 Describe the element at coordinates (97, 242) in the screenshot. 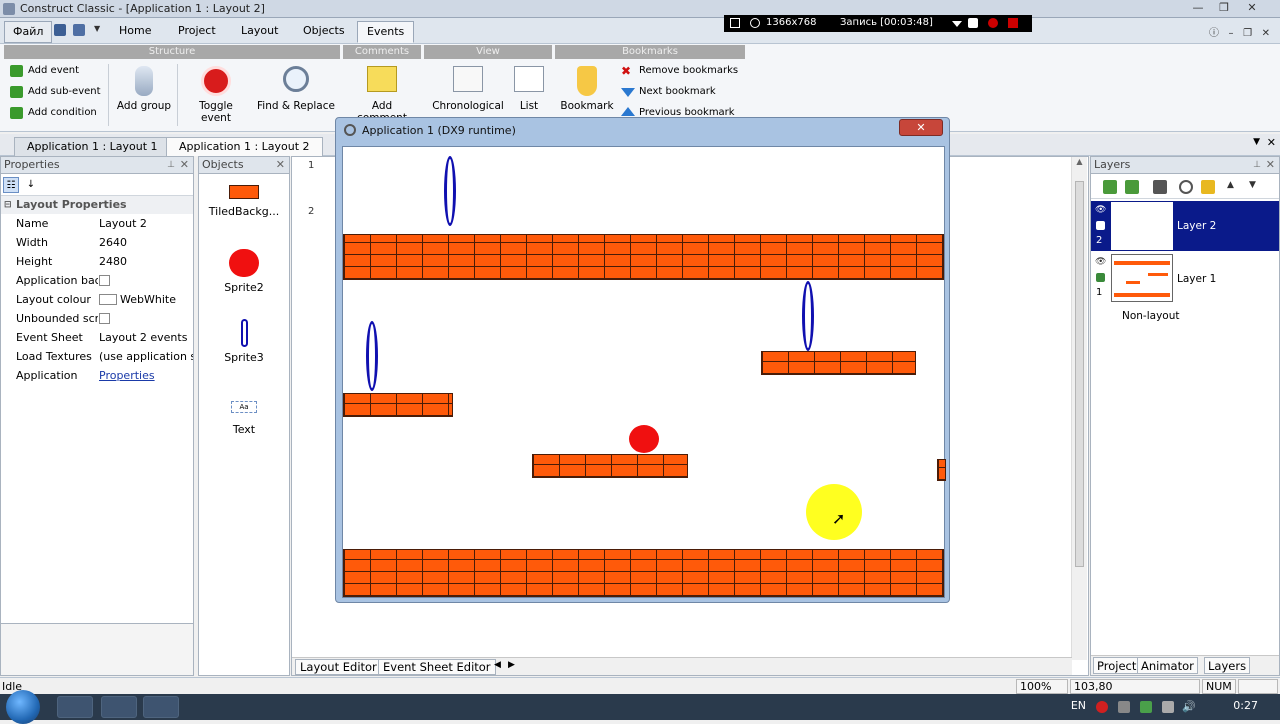

I see `prop-width: Width 2640` at that location.